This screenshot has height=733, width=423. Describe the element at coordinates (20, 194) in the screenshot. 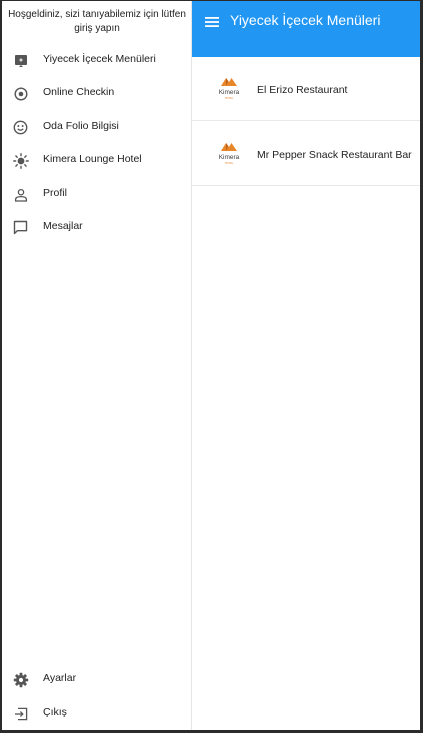

I see `person-icon` at that location.